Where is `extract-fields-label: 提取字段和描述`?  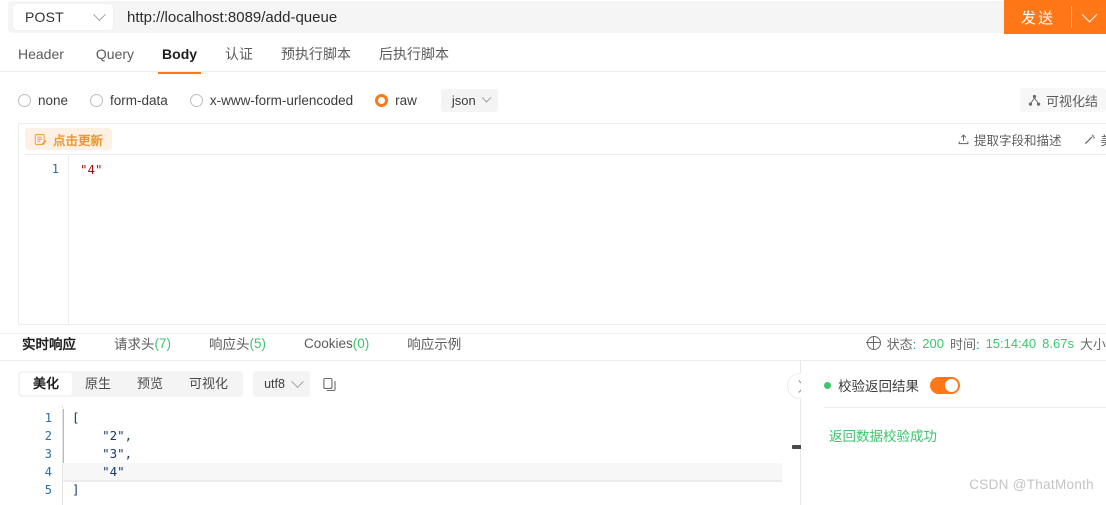 extract-fields-label: 提取字段和描述 is located at coordinates (1017, 140).